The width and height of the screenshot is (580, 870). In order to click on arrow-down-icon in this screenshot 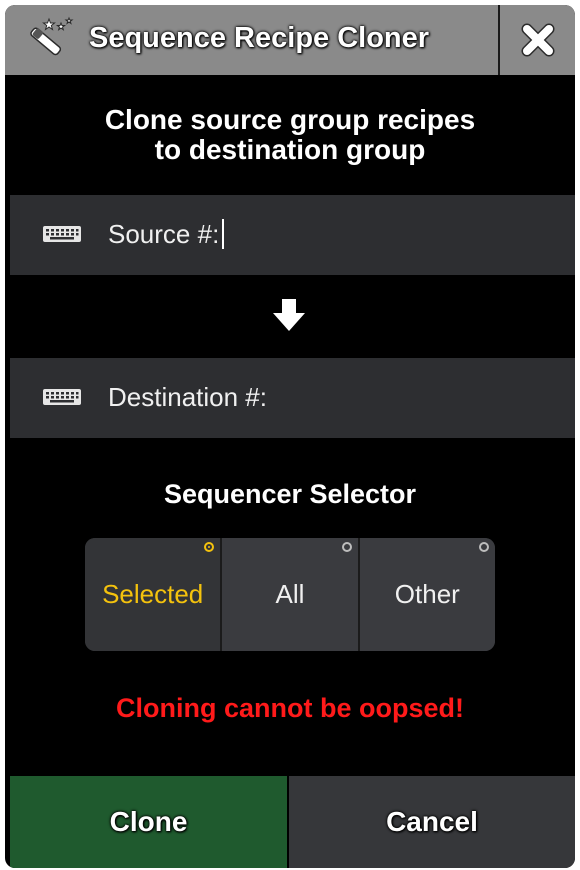, I will do `click(289, 315)`.